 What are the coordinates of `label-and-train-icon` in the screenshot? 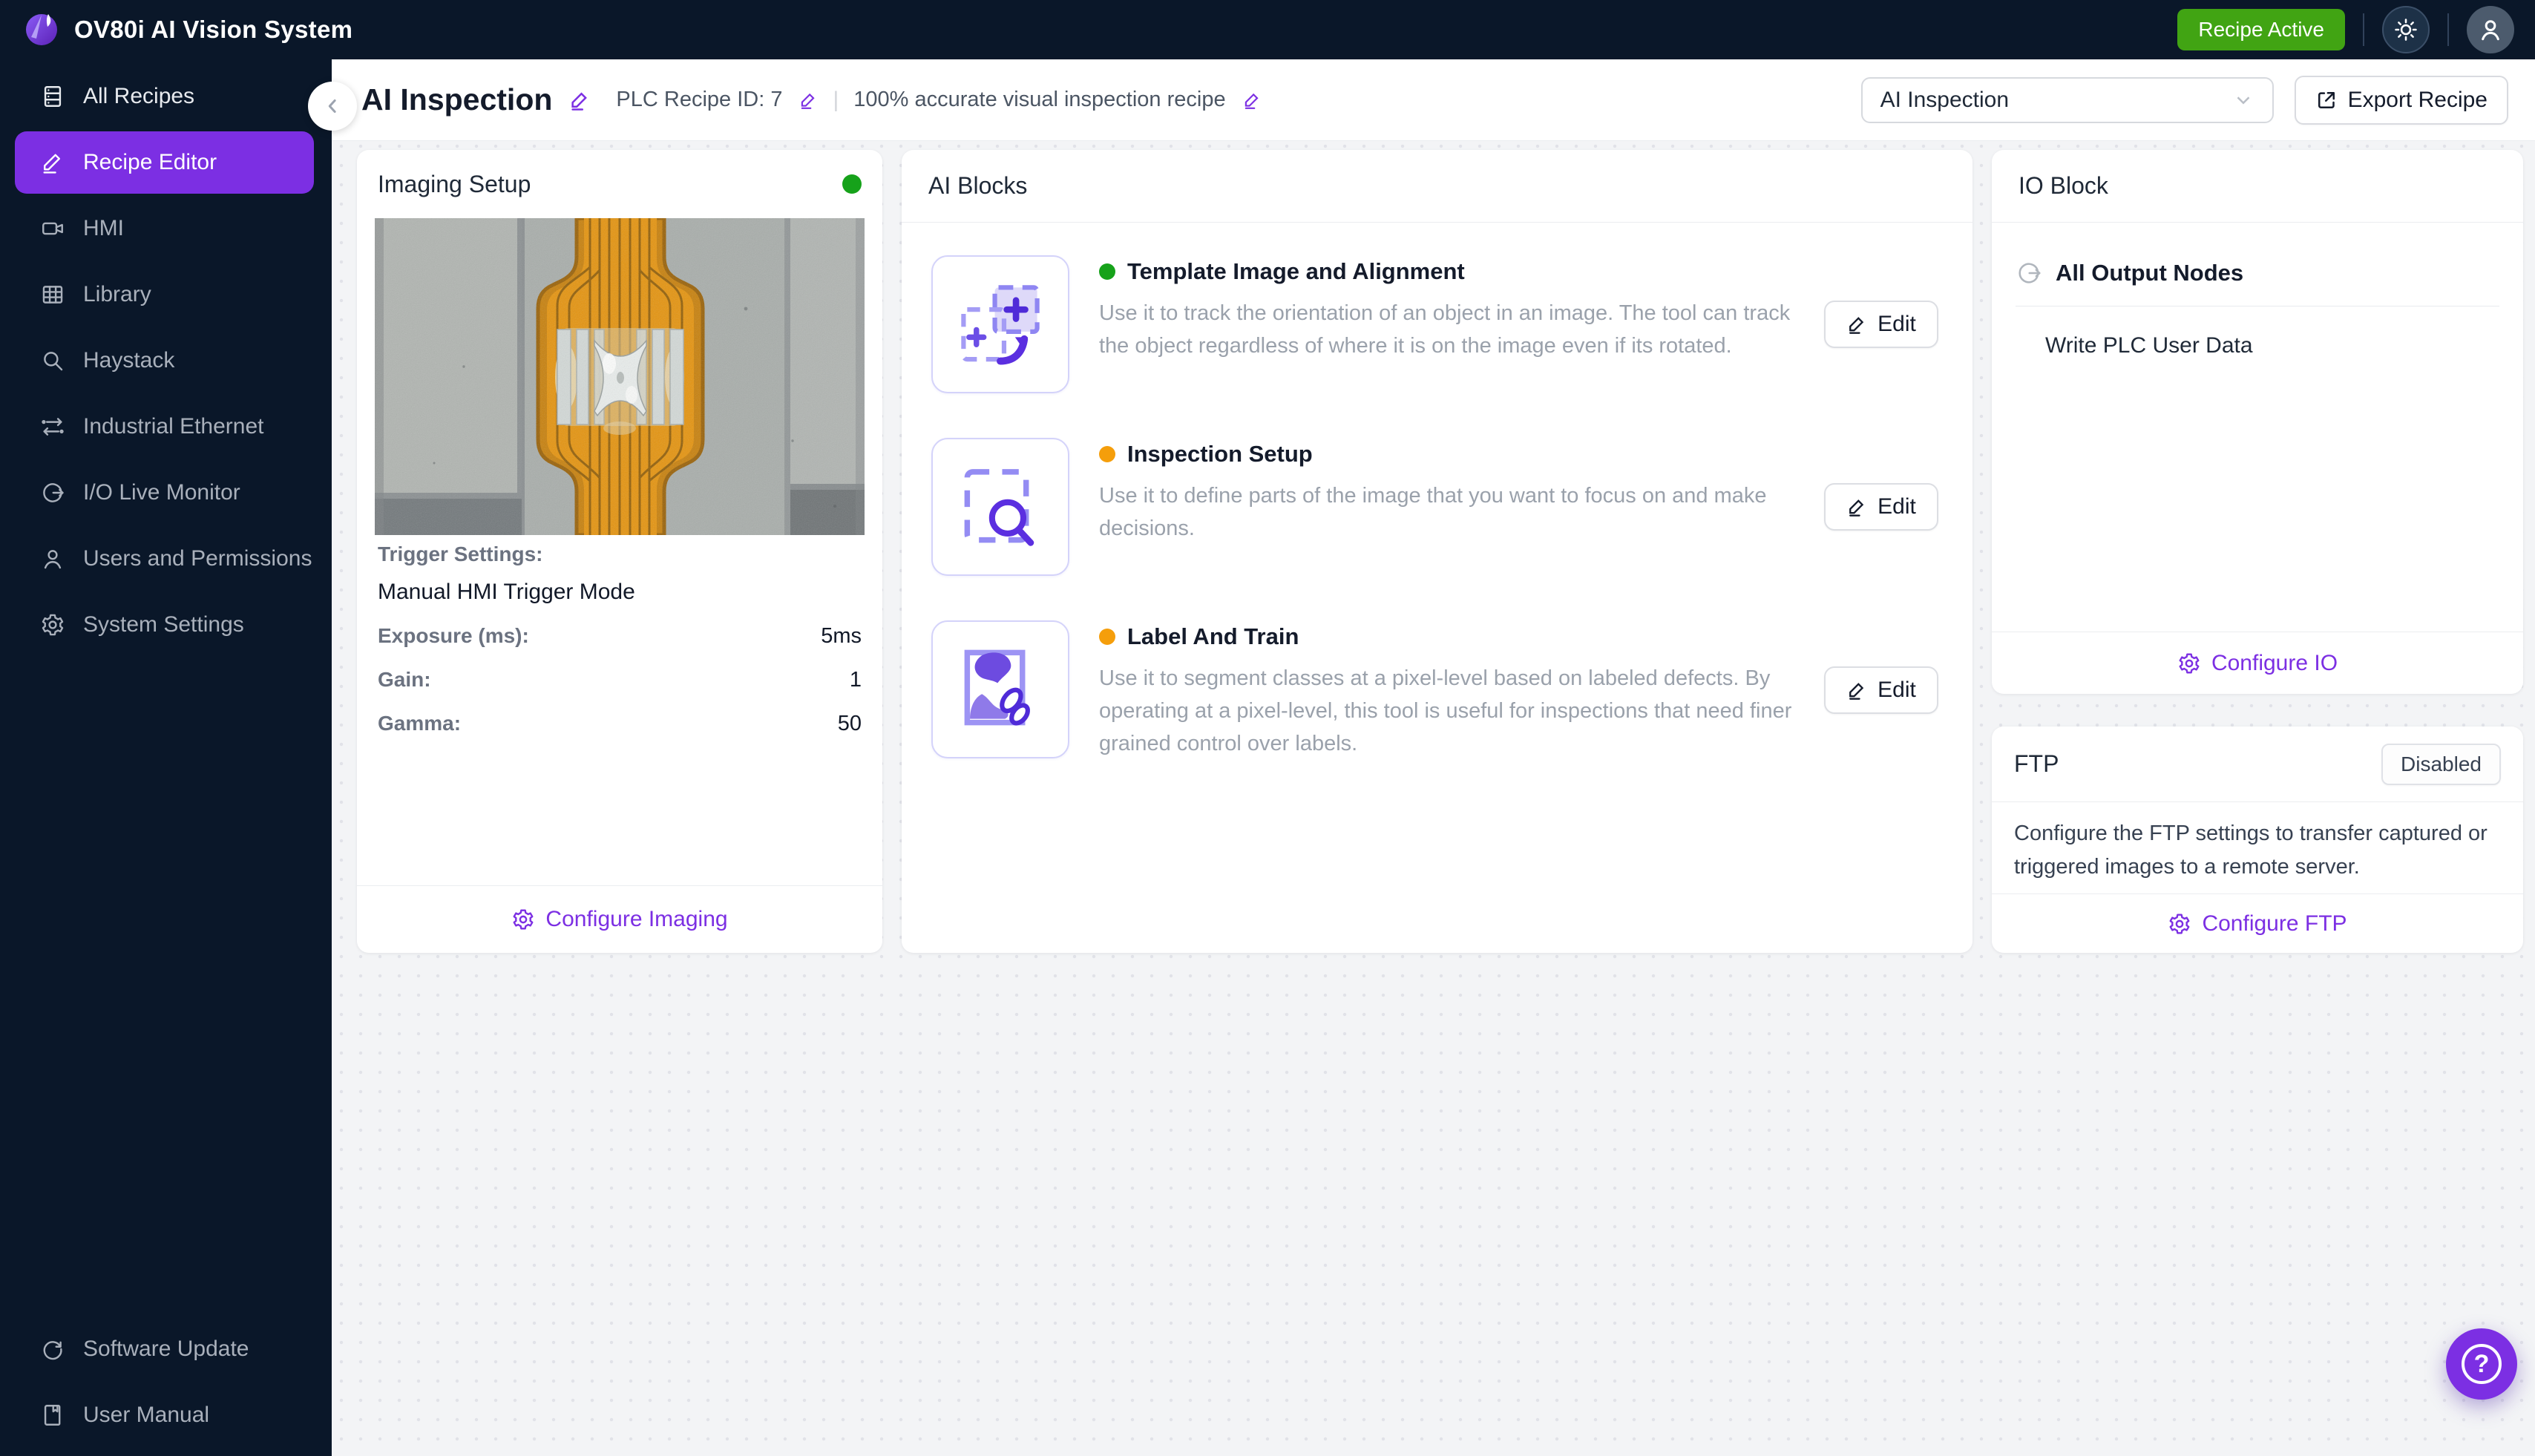 It's located at (997, 688).